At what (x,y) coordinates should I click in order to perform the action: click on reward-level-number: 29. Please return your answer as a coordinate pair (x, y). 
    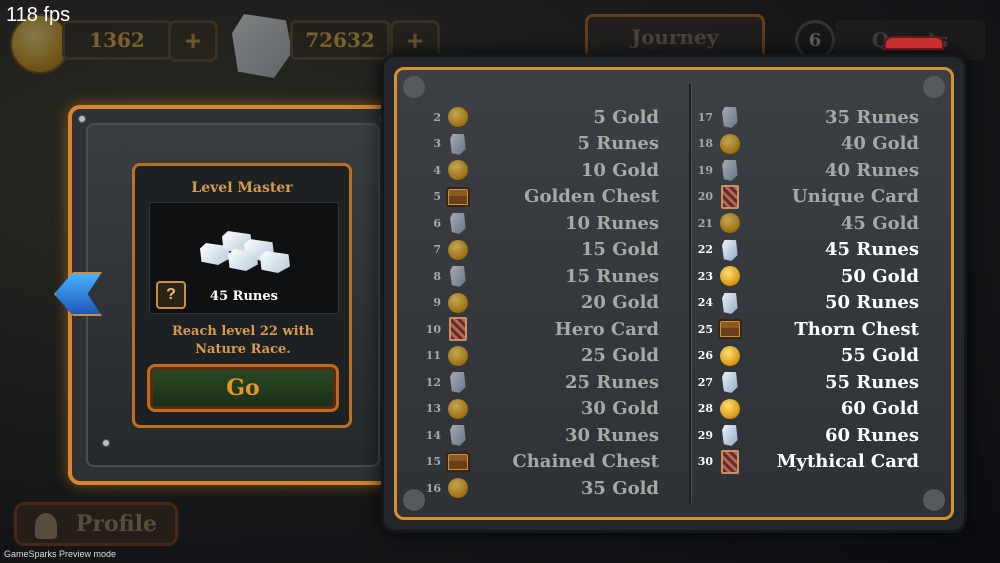
    Looking at the image, I should click on (705, 435).